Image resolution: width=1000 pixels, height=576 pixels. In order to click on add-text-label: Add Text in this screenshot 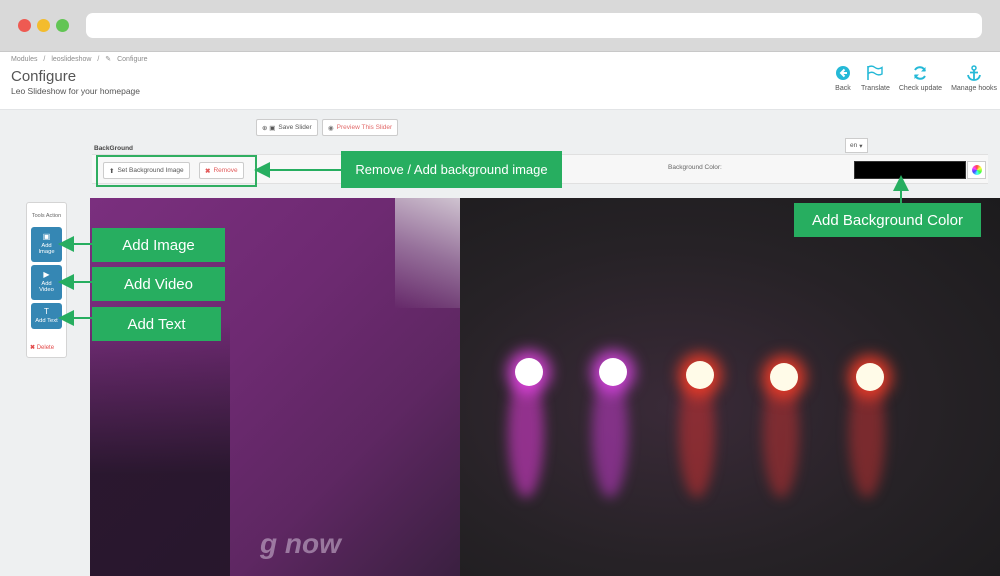, I will do `click(46, 320)`.